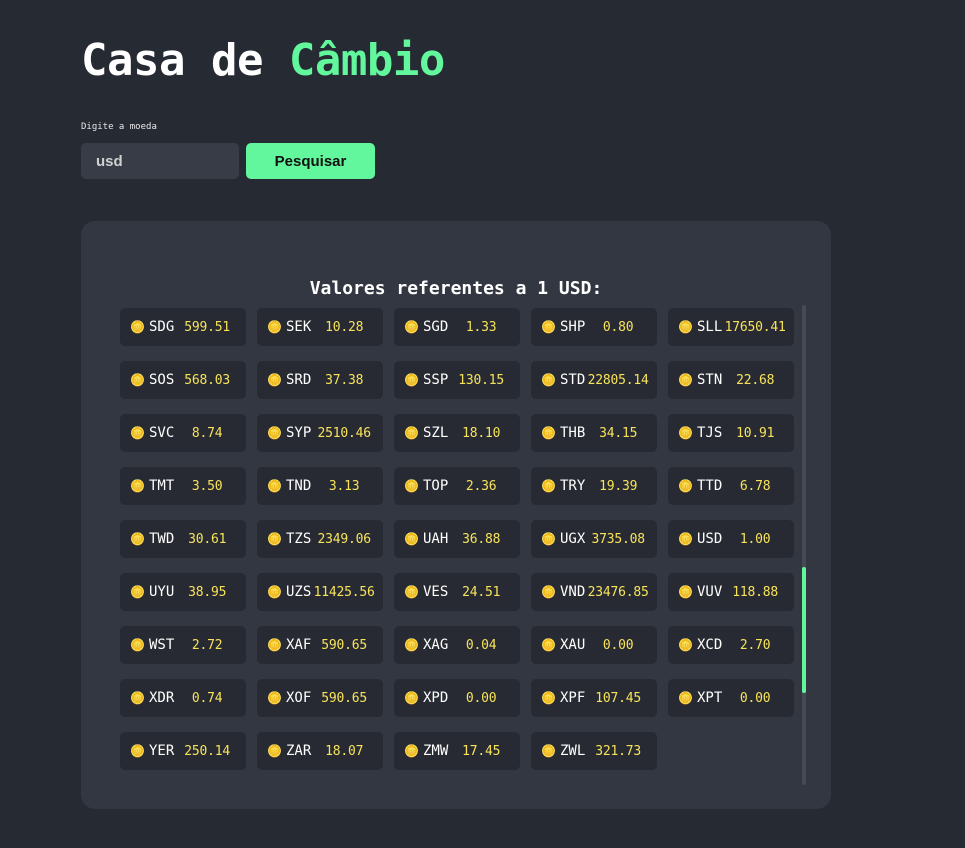 The width and height of the screenshot is (965, 848). Describe the element at coordinates (320, 380) in the screenshot. I see `rate-card: 🪙 SRD 37.38` at that location.